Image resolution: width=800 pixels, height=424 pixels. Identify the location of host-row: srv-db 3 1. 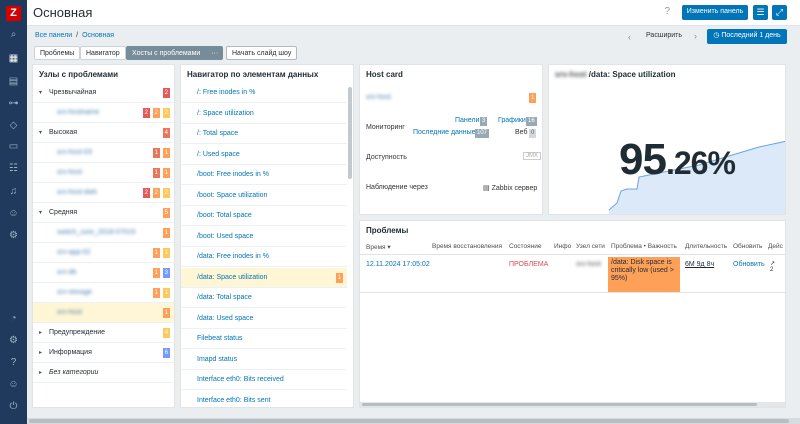
(103, 273).